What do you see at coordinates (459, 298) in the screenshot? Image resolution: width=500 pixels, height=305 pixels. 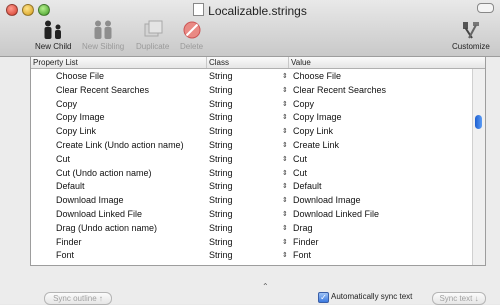 I see `sync-text-button: Sync text ↓` at bounding box center [459, 298].